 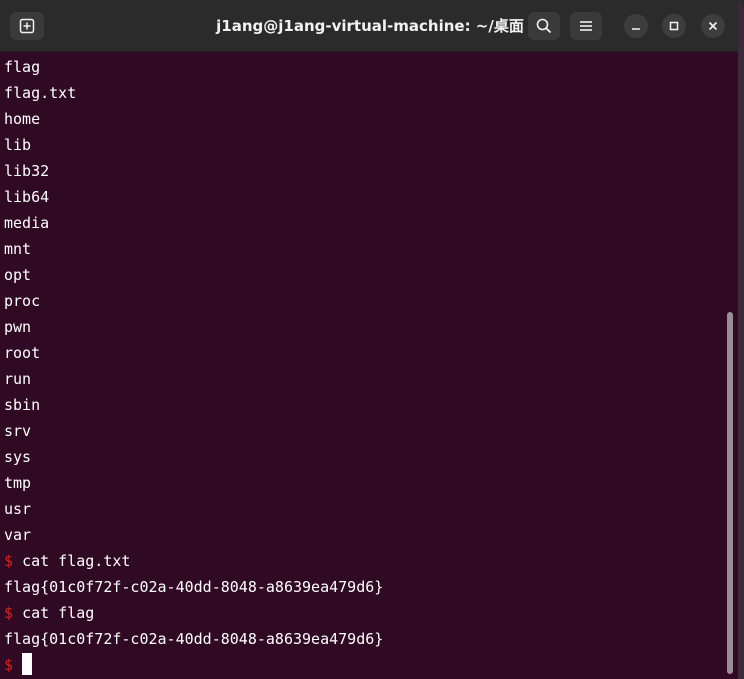 What do you see at coordinates (369, 665) in the screenshot?
I see `current-prompt-line: $` at bounding box center [369, 665].